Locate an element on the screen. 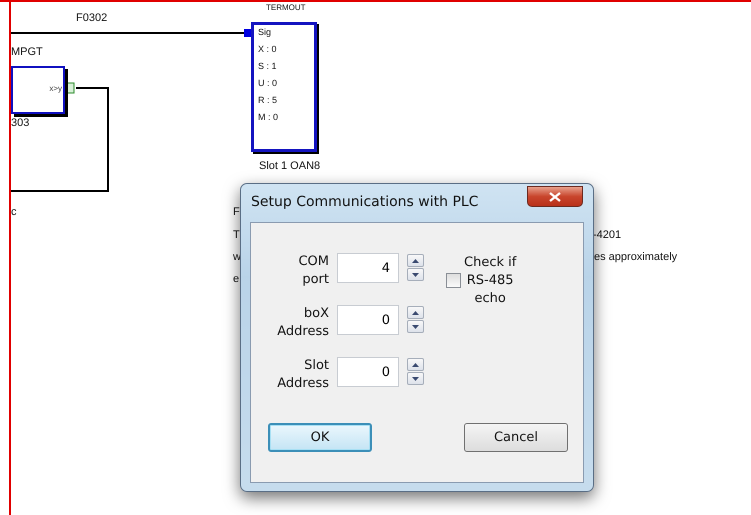 This screenshot has width=751, height=515. wire-label: F0302 is located at coordinates (92, 18).